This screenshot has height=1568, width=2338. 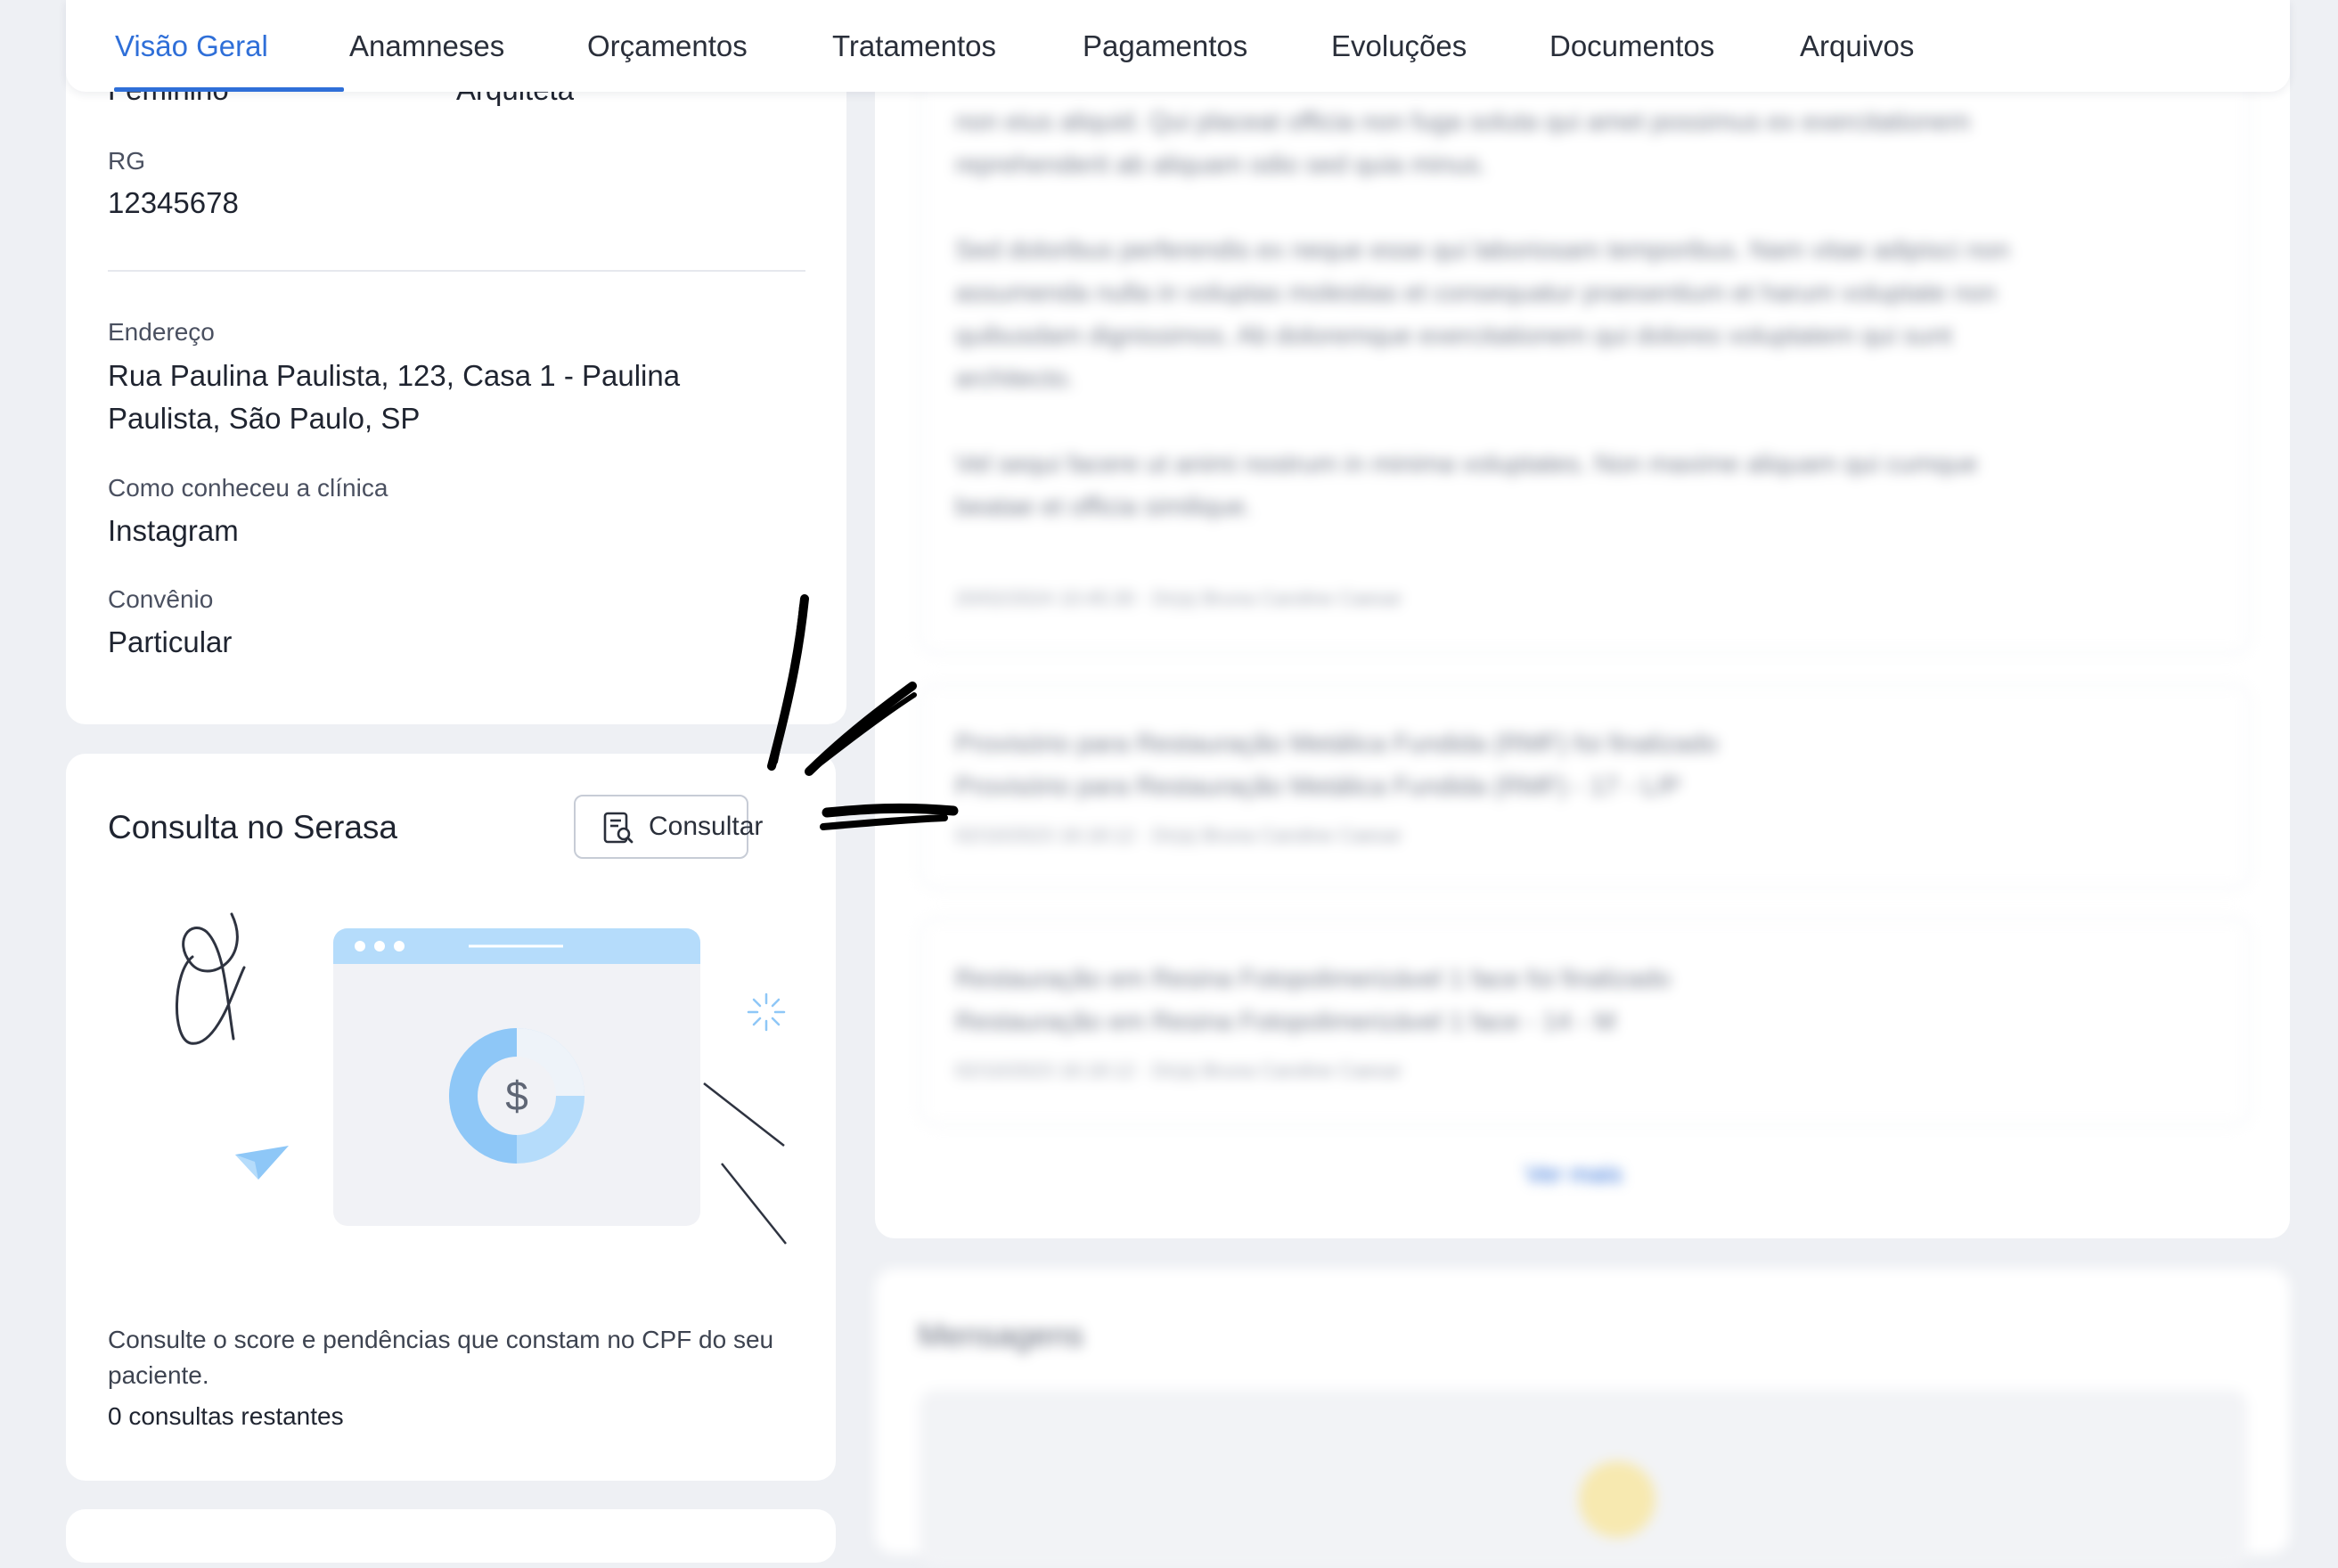 I want to click on empty-state-icon, so click(x=1617, y=1499).